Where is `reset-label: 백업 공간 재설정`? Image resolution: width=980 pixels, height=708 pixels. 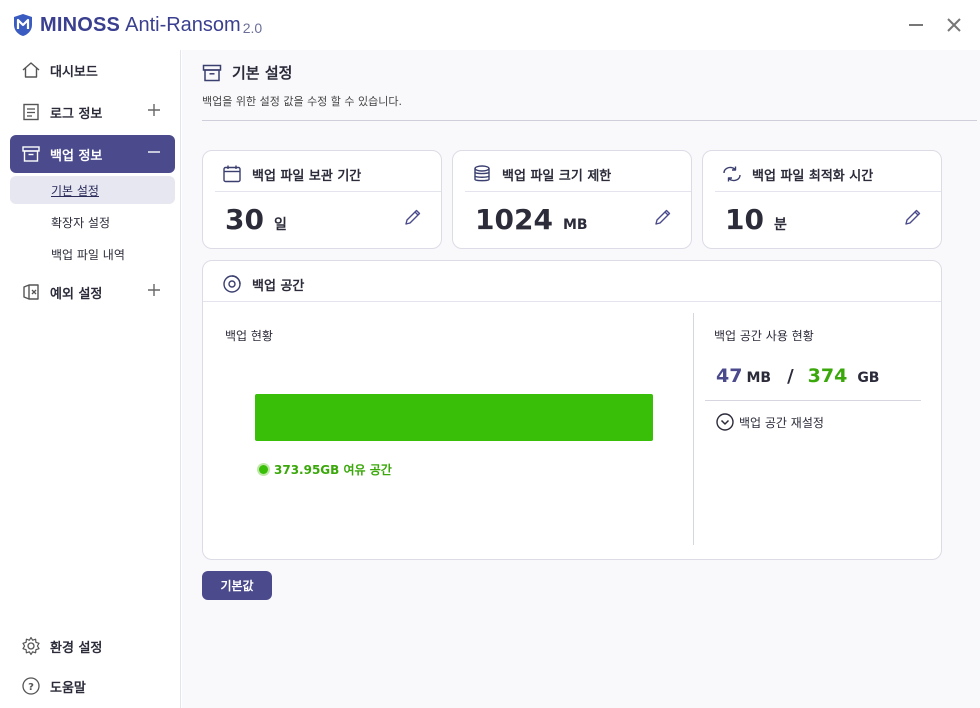 reset-label: 백업 공간 재설정 is located at coordinates (781, 422).